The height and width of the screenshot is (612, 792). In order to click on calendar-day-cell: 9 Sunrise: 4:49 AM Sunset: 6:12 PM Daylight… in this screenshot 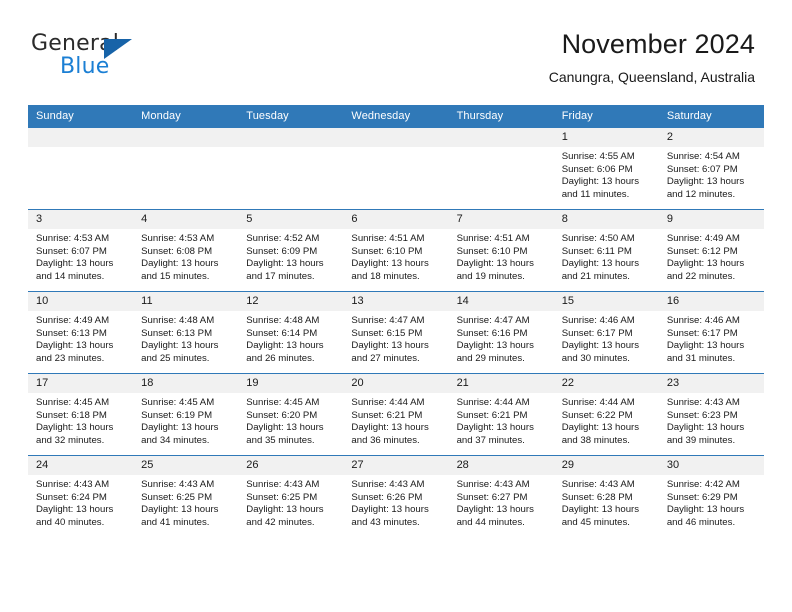, I will do `click(711, 250)`.